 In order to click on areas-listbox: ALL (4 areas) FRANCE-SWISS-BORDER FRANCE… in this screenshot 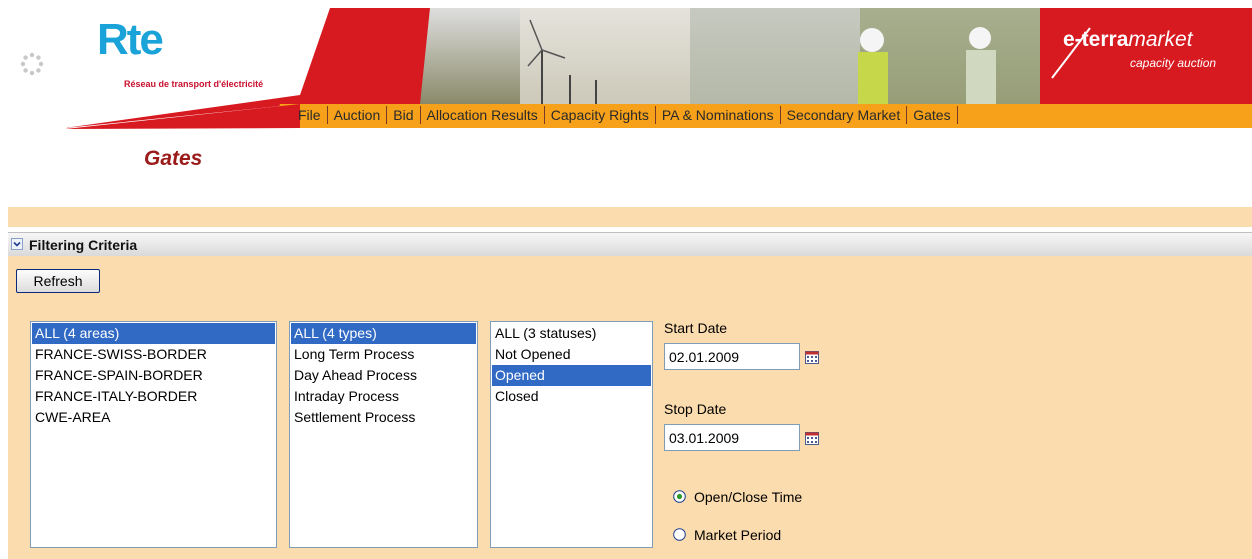, I will do `click(153, 434)`.